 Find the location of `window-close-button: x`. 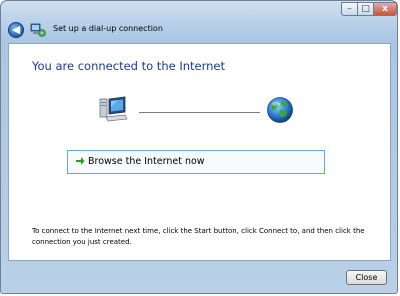

window-close-button: x is located at coordinates (385, 9).